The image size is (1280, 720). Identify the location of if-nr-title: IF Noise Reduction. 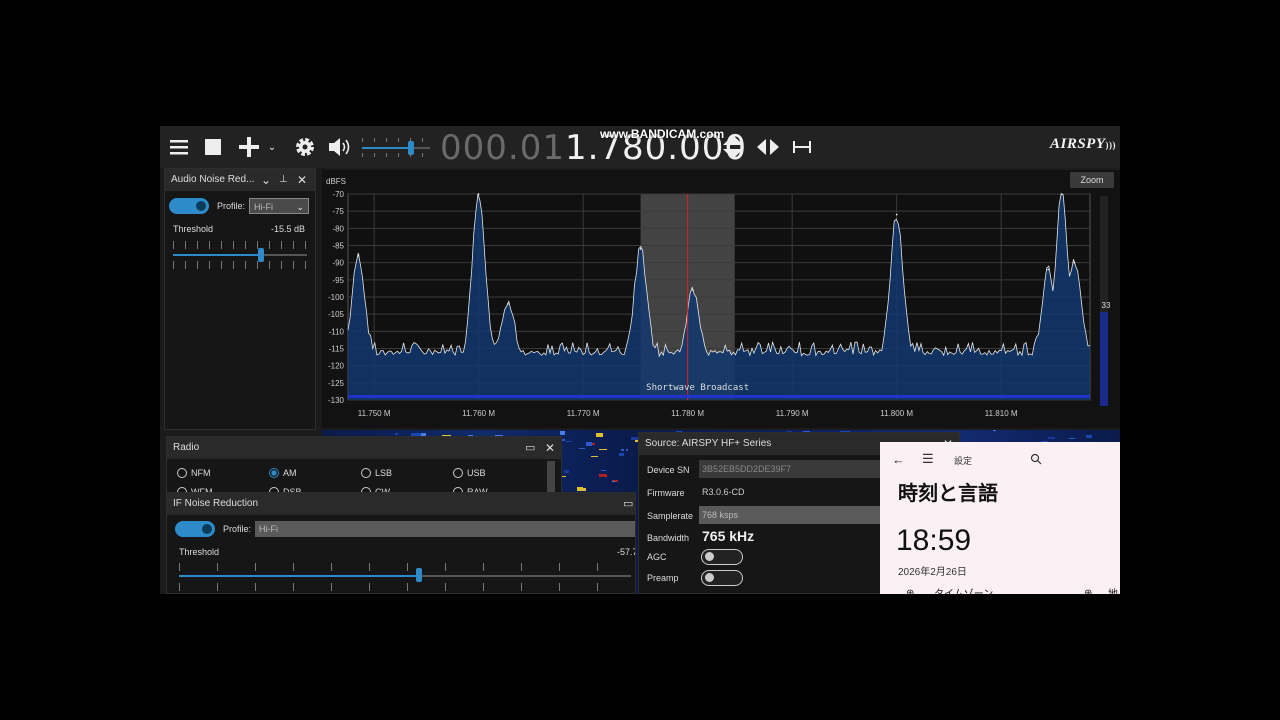
(216, 503).